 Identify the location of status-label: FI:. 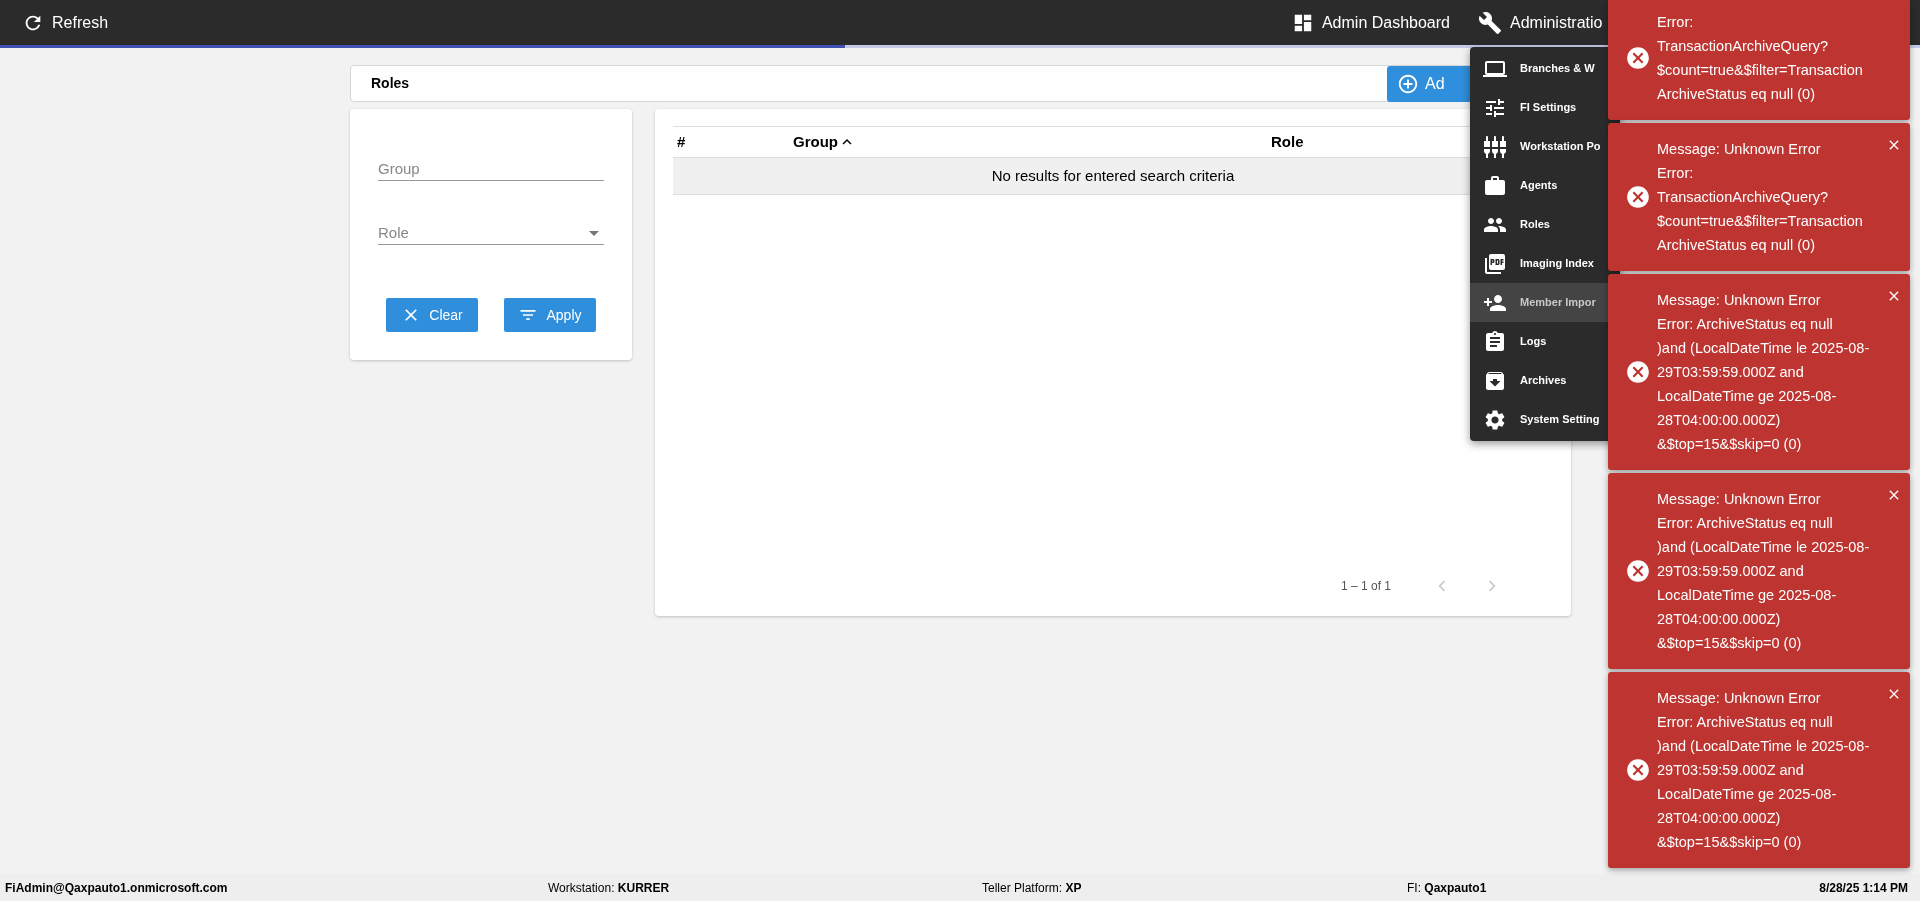
(1414, 887).